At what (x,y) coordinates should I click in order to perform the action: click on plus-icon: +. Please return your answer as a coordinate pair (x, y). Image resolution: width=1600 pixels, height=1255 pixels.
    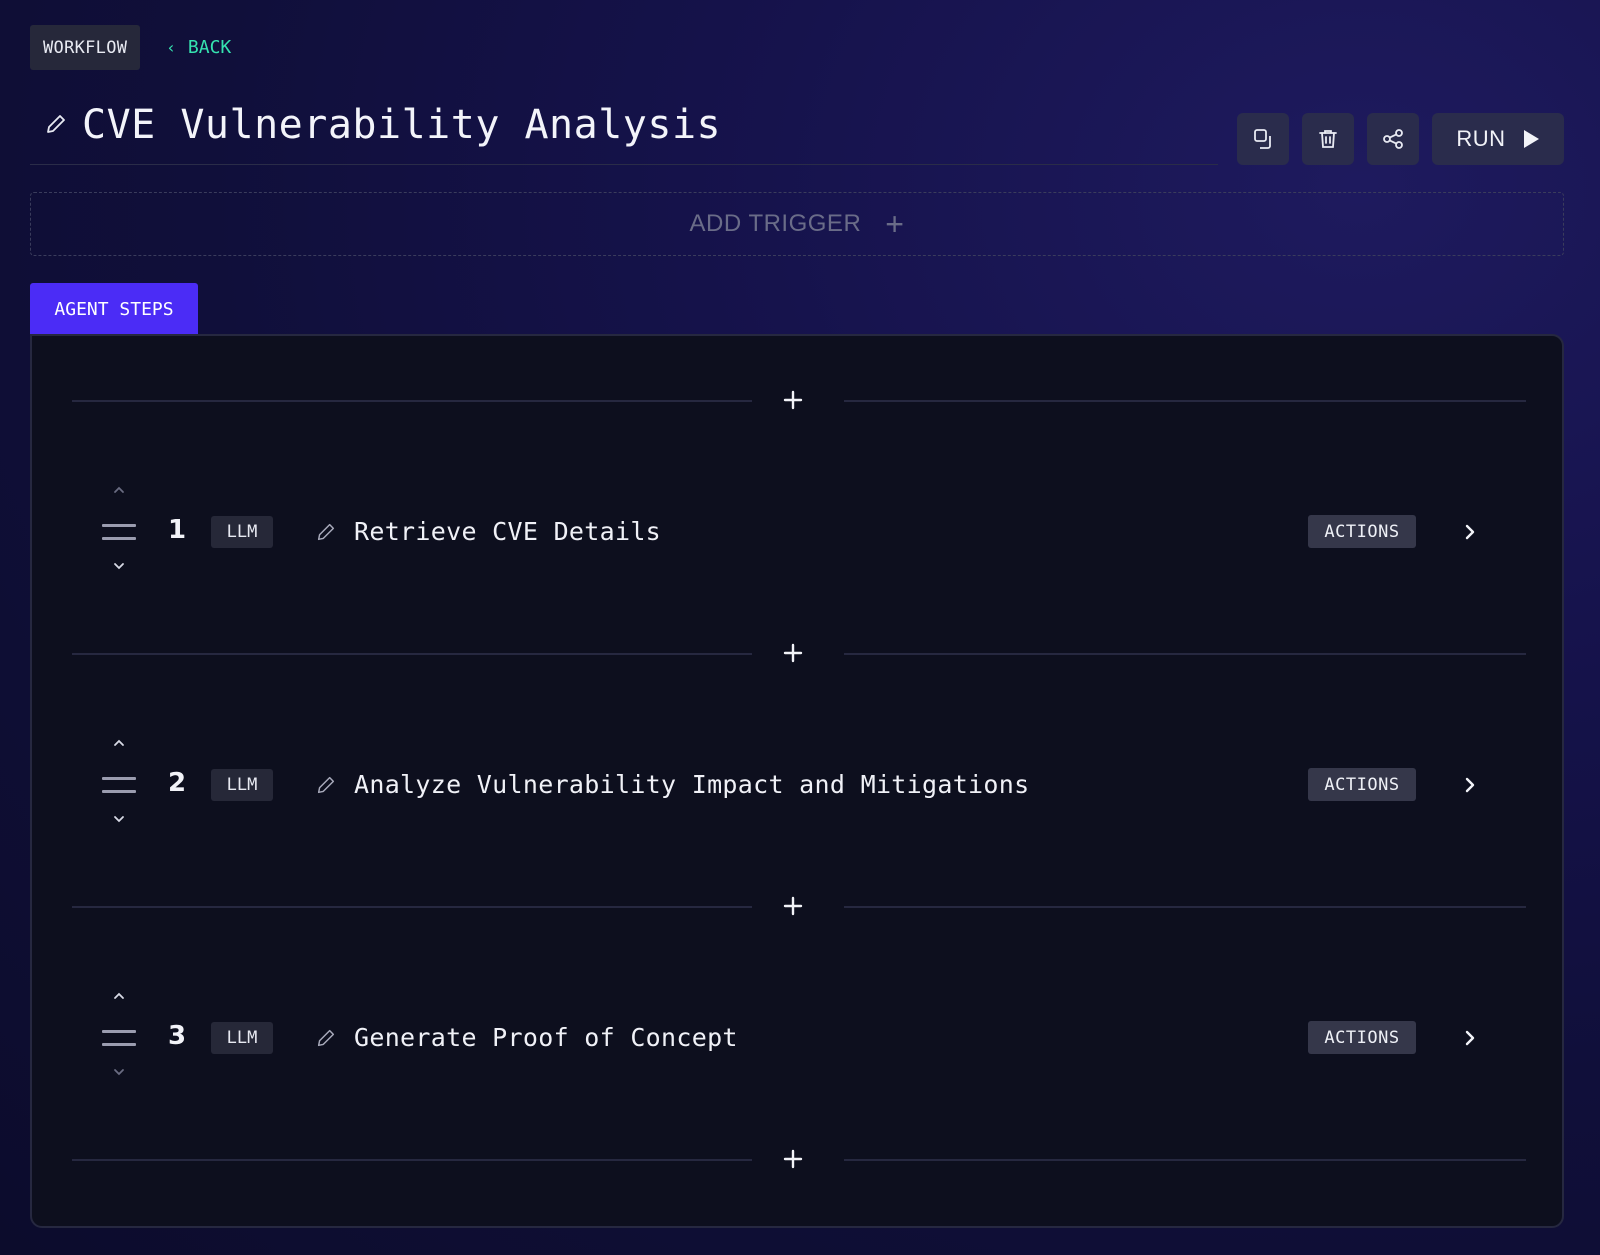
    Looking at the image, I should click on (895, 224).